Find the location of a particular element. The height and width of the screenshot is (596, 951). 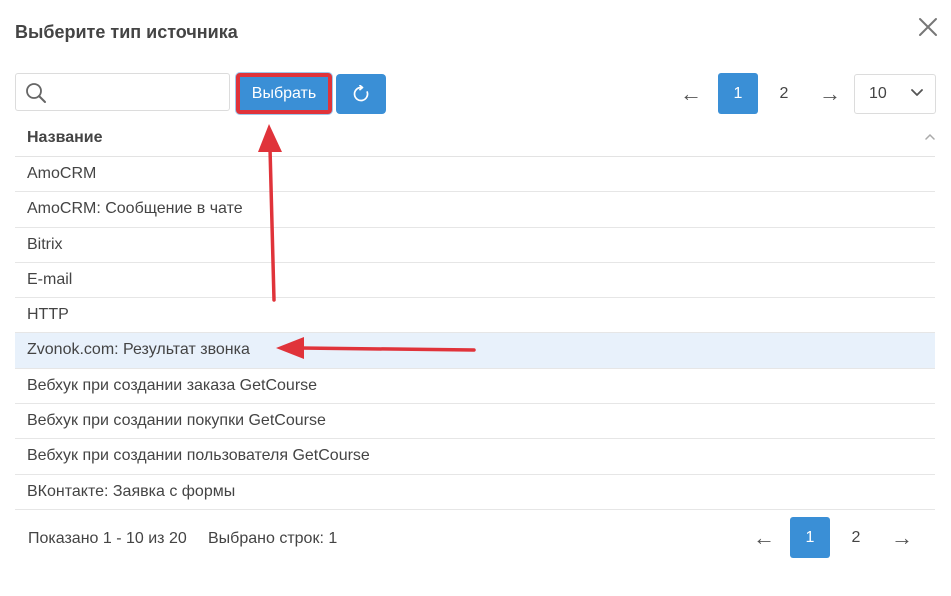

row-label: E-mail is located at coordinates (50, 279).